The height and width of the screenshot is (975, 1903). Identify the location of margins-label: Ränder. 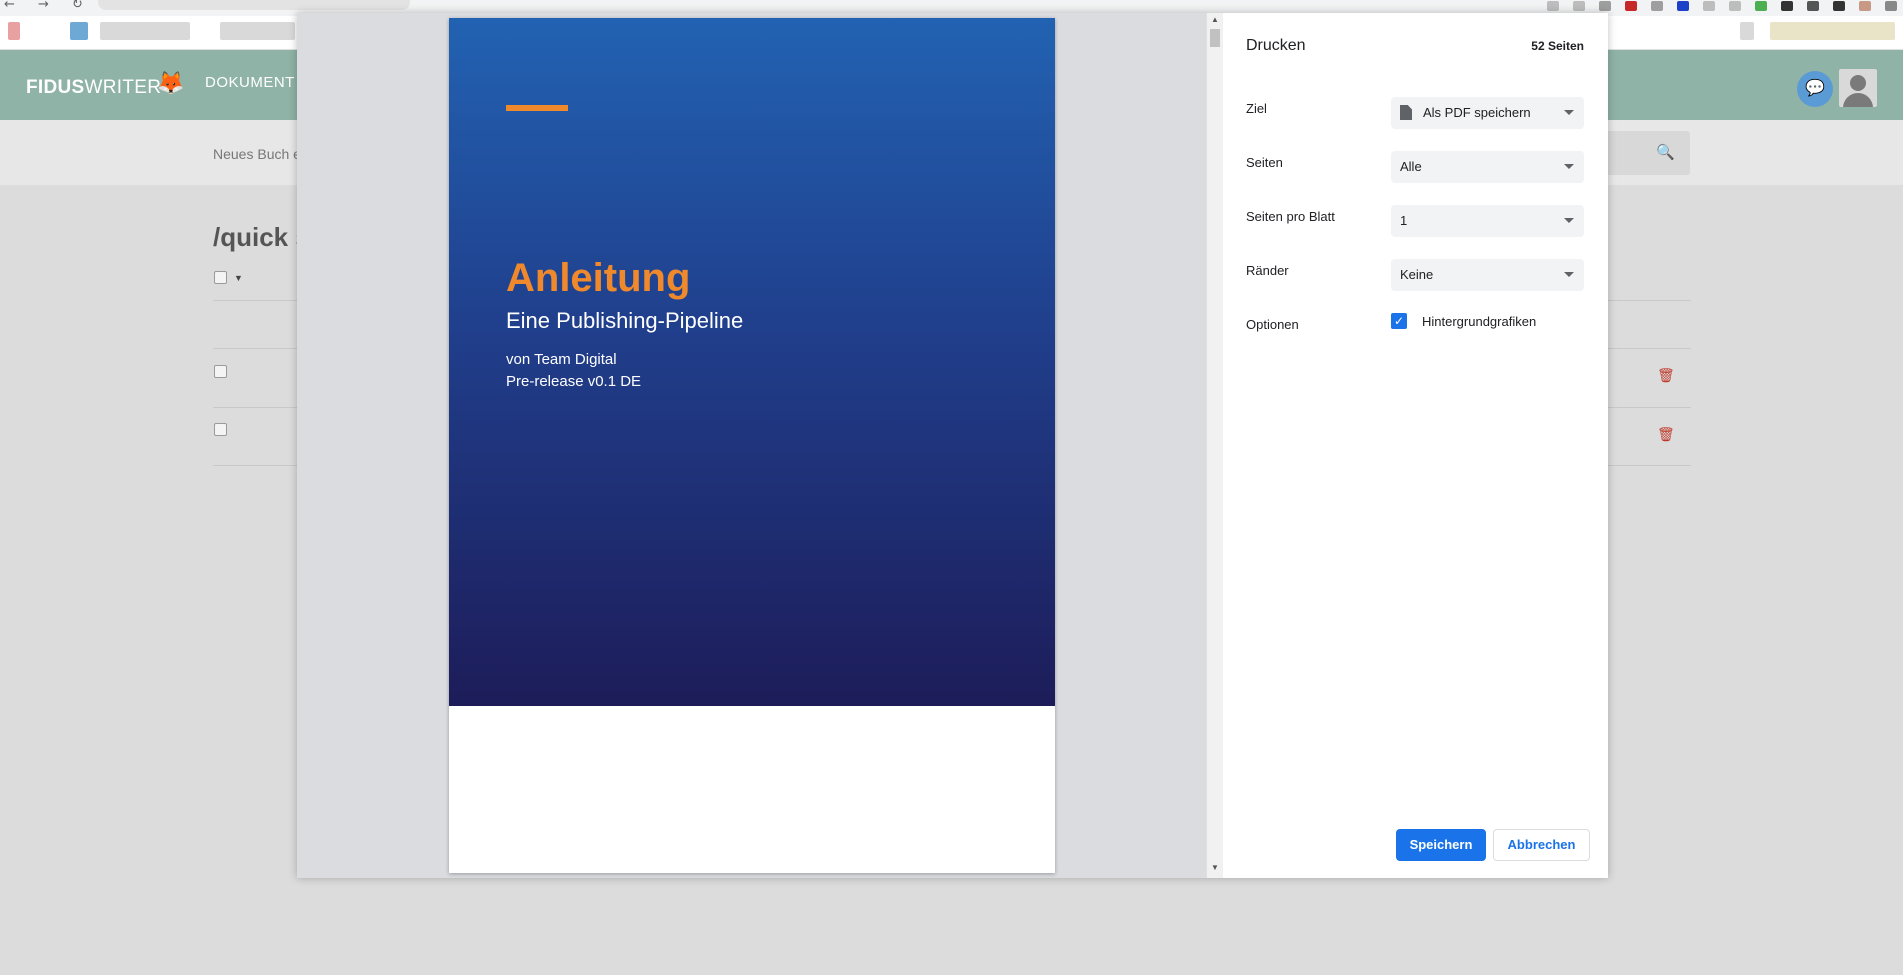
(1267, 270).